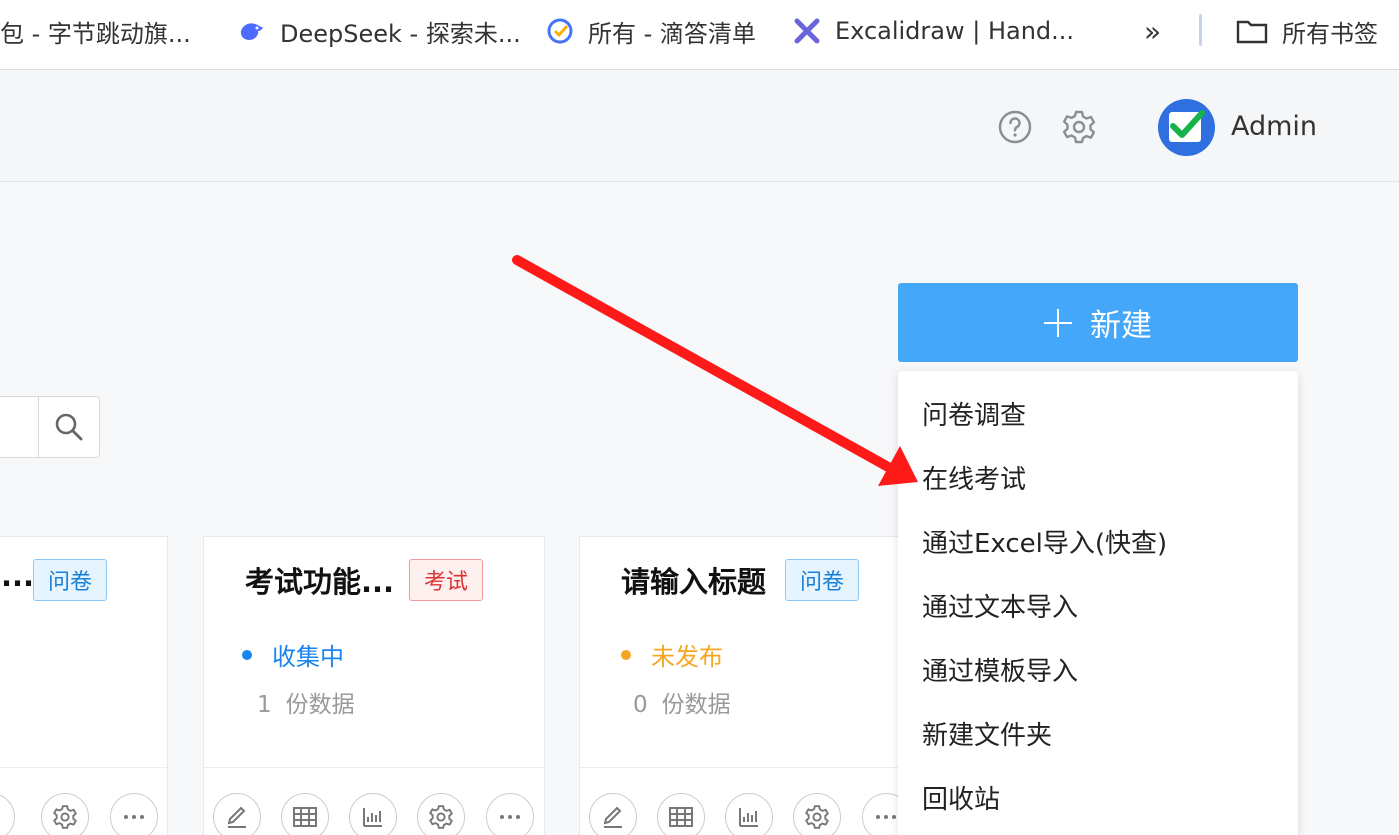 The width and height of the screenshot is (1399, 835). I want to click on survey-card: ... 问卷, so click(84, 685).